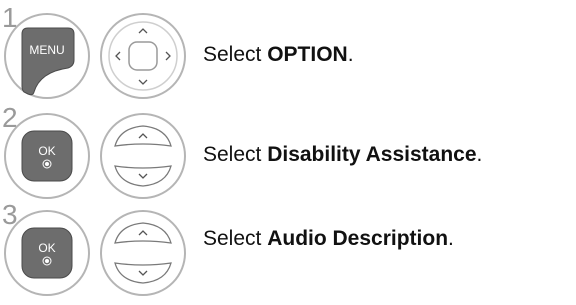  I want to click on disability-assistance-menu-name: Disability Assistance, so click(372, 154).